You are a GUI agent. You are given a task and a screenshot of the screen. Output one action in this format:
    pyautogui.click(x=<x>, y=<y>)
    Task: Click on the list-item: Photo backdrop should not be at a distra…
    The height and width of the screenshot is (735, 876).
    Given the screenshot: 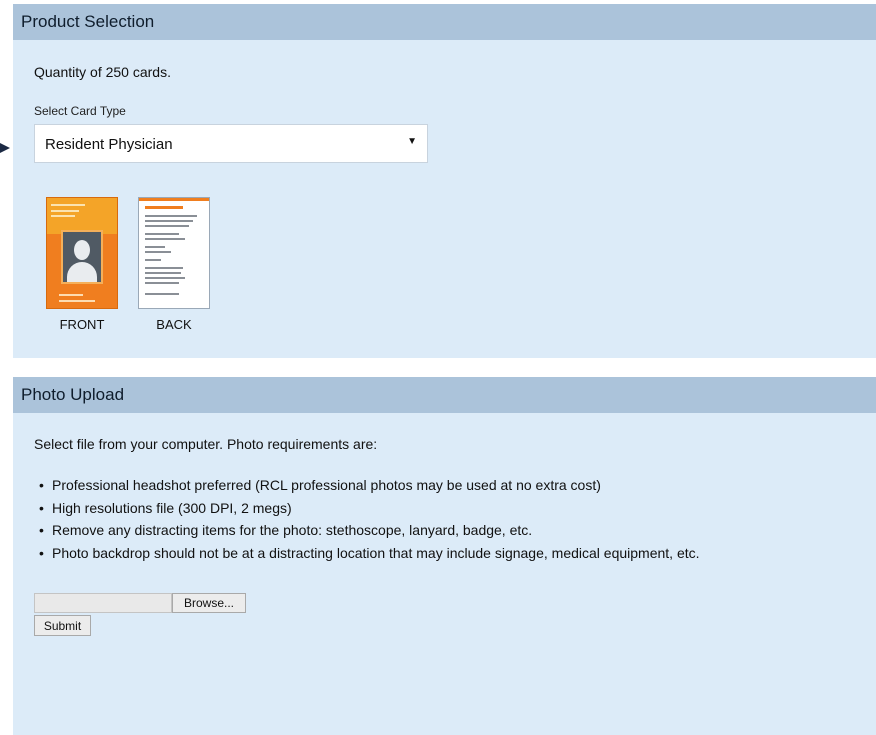 What is the action you would take?
    pyautogui.click(x=367, y=556)
    